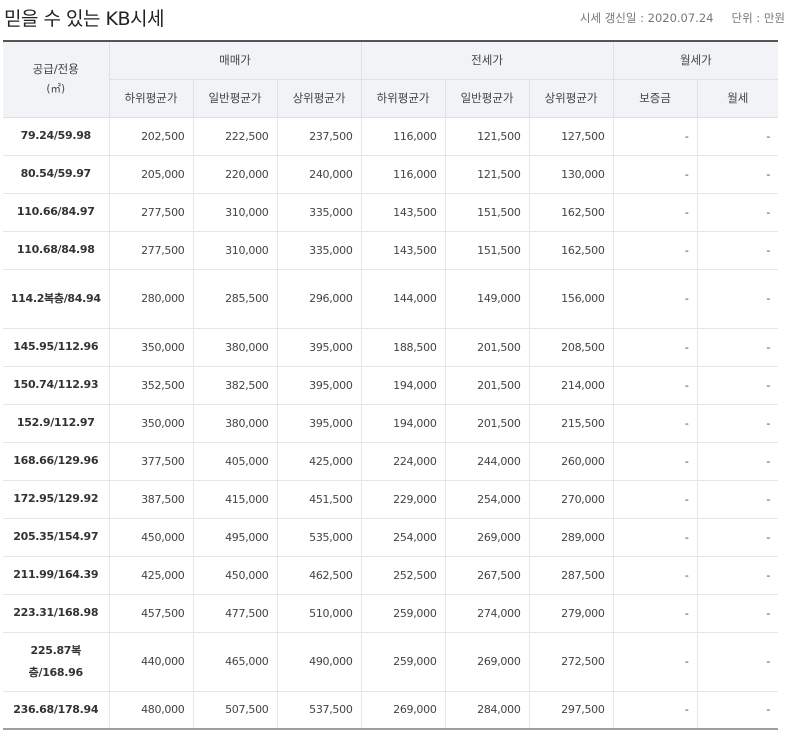 This screenshot has width=797, height=737. Describe the element at coordinates (397, 18) in the screenshot. I see `title-bar: 믿을 수 있는 KB시세 시세 갱신일 : 2020.07.24 단위 : 만원` at that location.